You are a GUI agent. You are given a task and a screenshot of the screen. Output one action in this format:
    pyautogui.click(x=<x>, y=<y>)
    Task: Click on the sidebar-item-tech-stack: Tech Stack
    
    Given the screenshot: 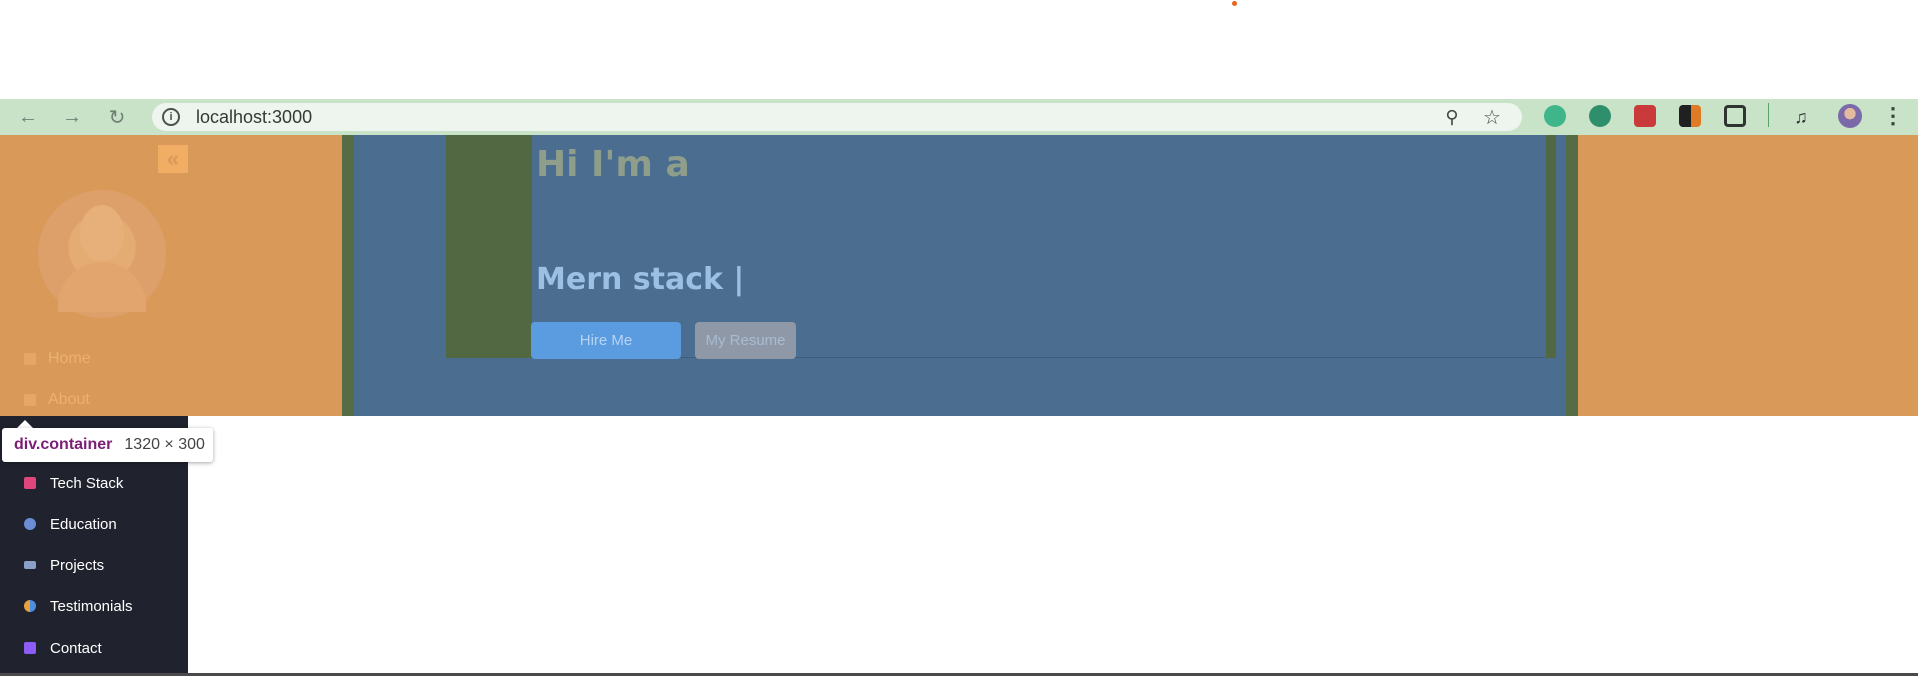 What is the action you would take?
    pyautogui.click(x=73, y=483)
    